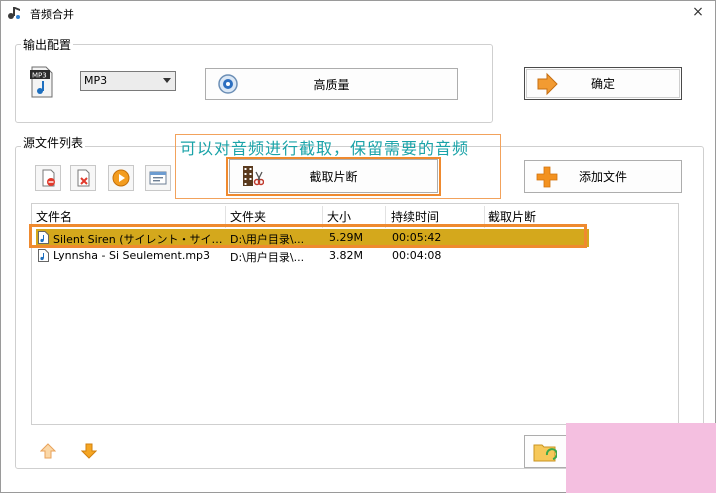 Image resolution: width=716 pixels, height=493 pixels. What do you see at coordinates (248, 216) in the screenshot?
I see `column-header-folder: 文件夹` at bounding box center [248, 216].